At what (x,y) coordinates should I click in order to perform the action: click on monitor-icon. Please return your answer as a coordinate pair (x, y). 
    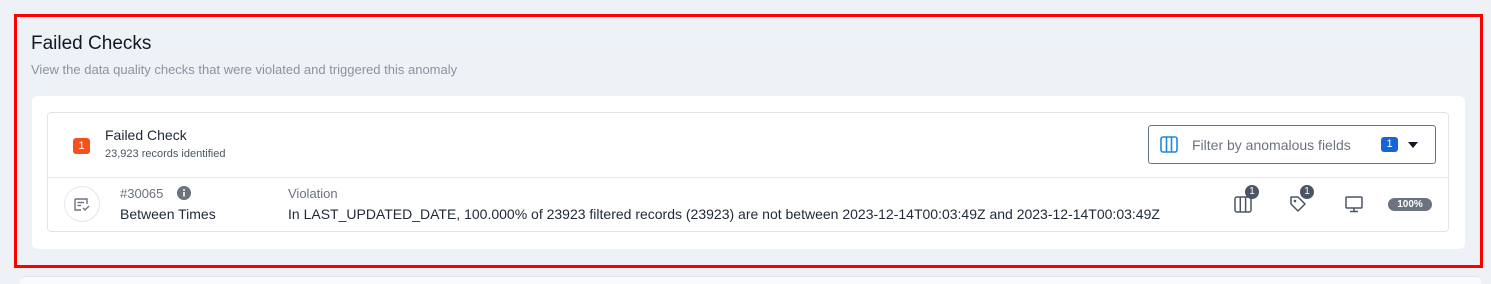
    Looking at the image, I should click on (1354, 204).